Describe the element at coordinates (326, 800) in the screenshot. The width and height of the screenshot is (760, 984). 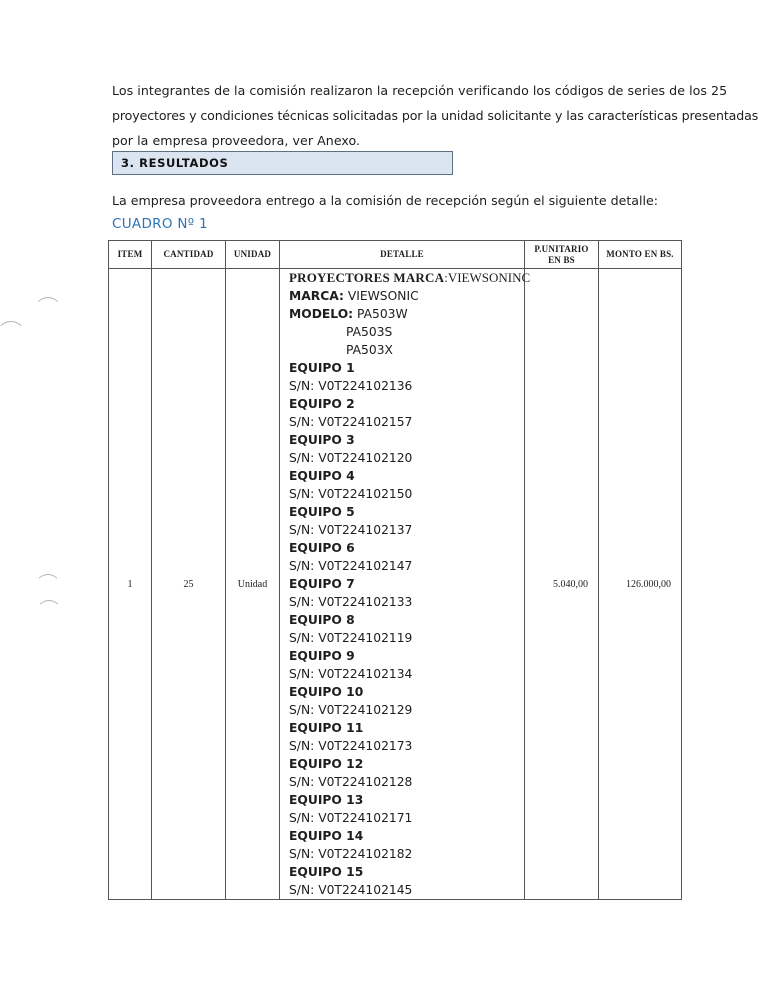
I see `equipo-label: EQUIPO 13` at that location.